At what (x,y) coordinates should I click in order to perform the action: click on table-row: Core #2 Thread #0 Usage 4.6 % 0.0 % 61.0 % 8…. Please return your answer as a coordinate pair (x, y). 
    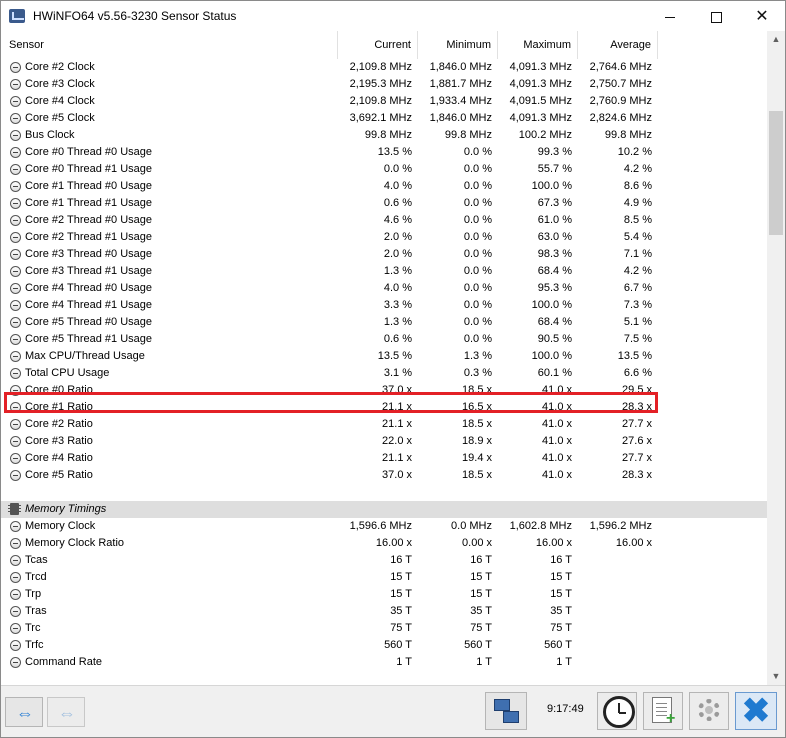
    Looking at the image, I should click on (384, 220).